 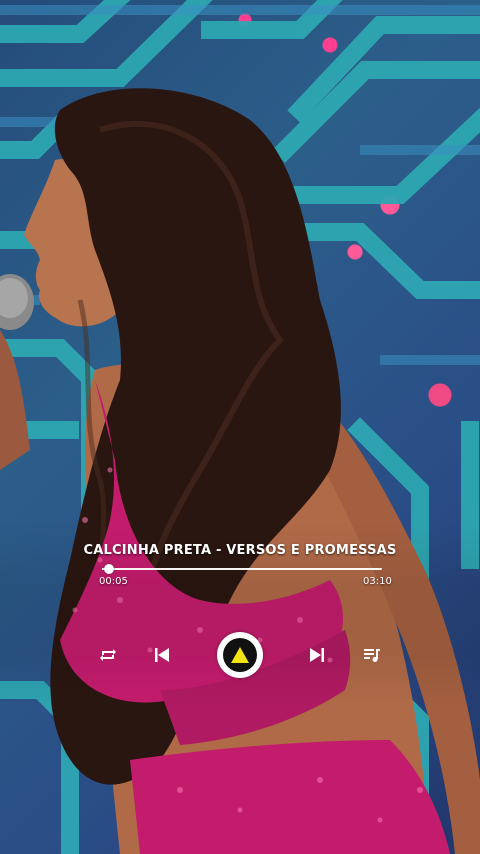 I want to click on current-time: 00:05, so click(x=113, y=581).